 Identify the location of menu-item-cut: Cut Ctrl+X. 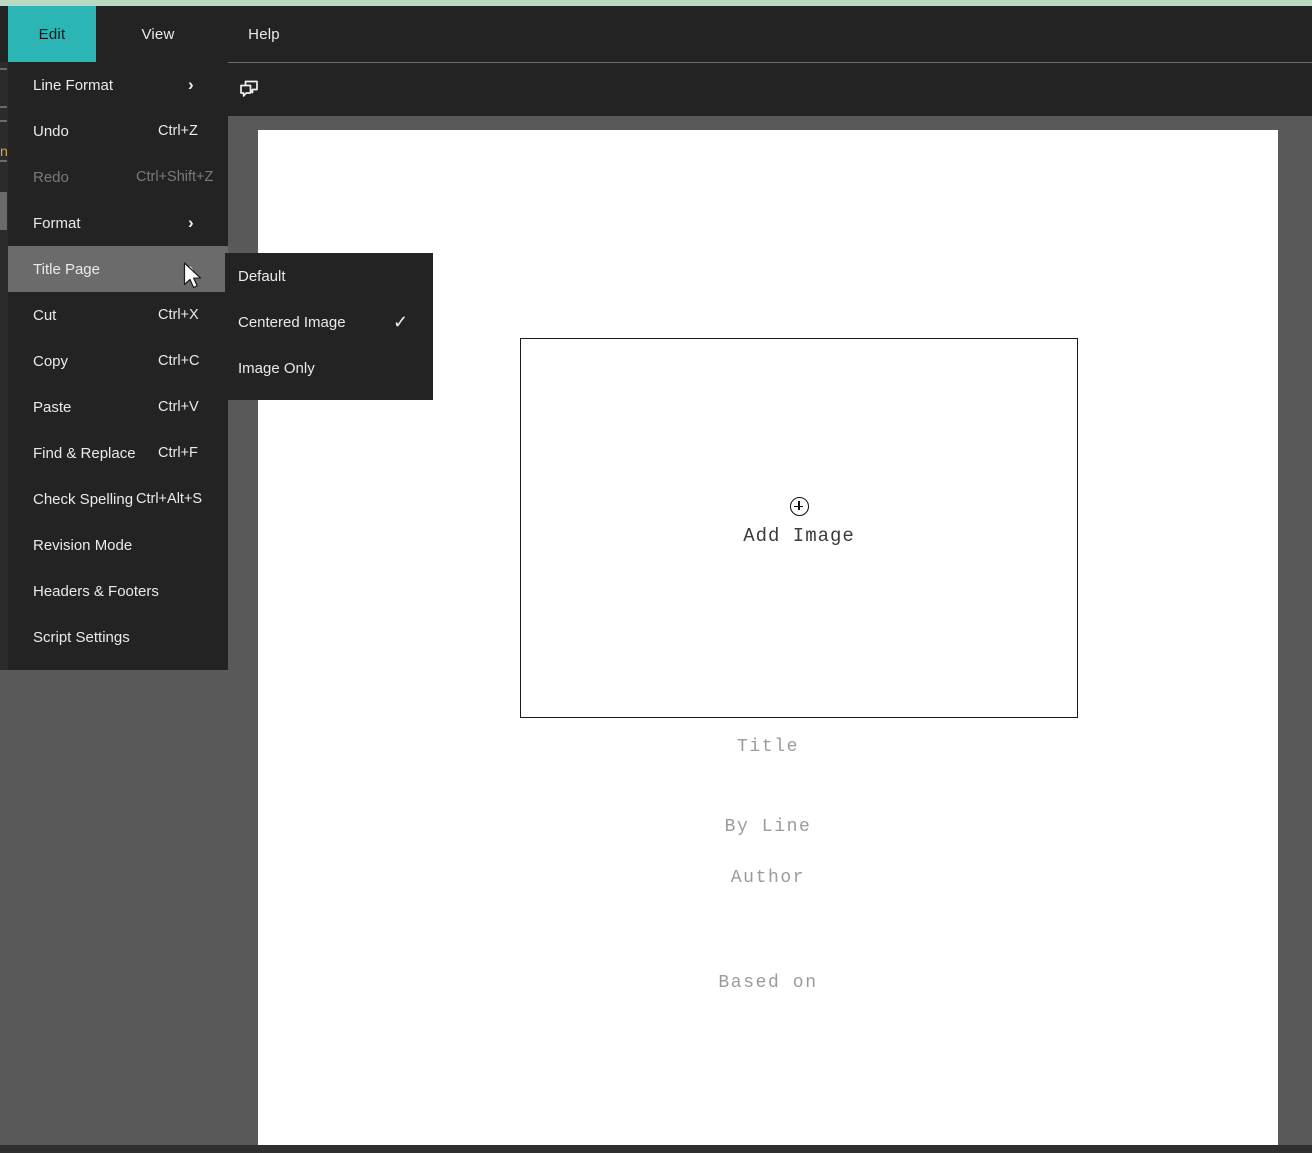
(118, 315).